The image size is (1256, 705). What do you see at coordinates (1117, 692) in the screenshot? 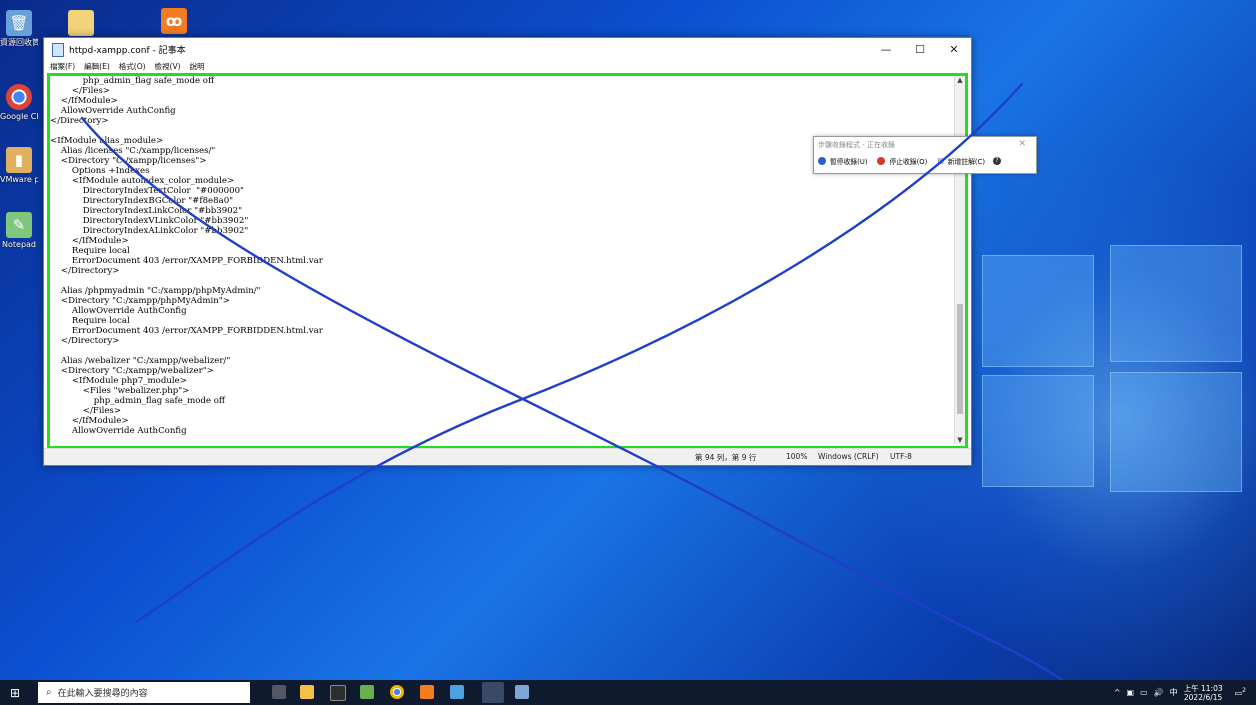
I see `chevron-up-icon: ^` at bounding box center [1117, 692].